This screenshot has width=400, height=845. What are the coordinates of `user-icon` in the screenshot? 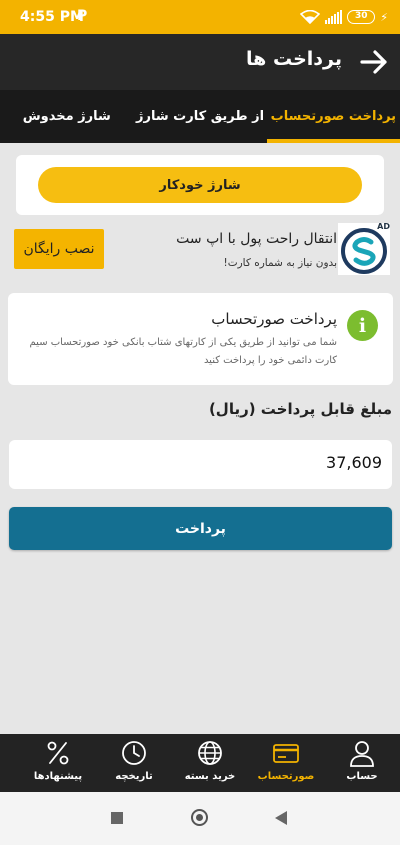 It's located at (362, 754).